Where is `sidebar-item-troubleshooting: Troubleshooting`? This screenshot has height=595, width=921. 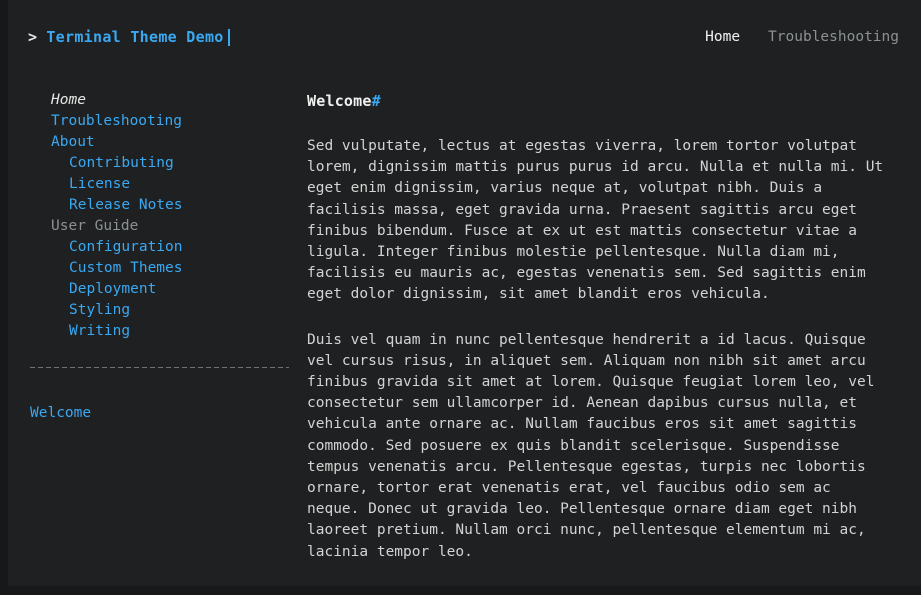 sidebar-item-troubleshooting: Troubleshooting is located at coordinates (156, 121).